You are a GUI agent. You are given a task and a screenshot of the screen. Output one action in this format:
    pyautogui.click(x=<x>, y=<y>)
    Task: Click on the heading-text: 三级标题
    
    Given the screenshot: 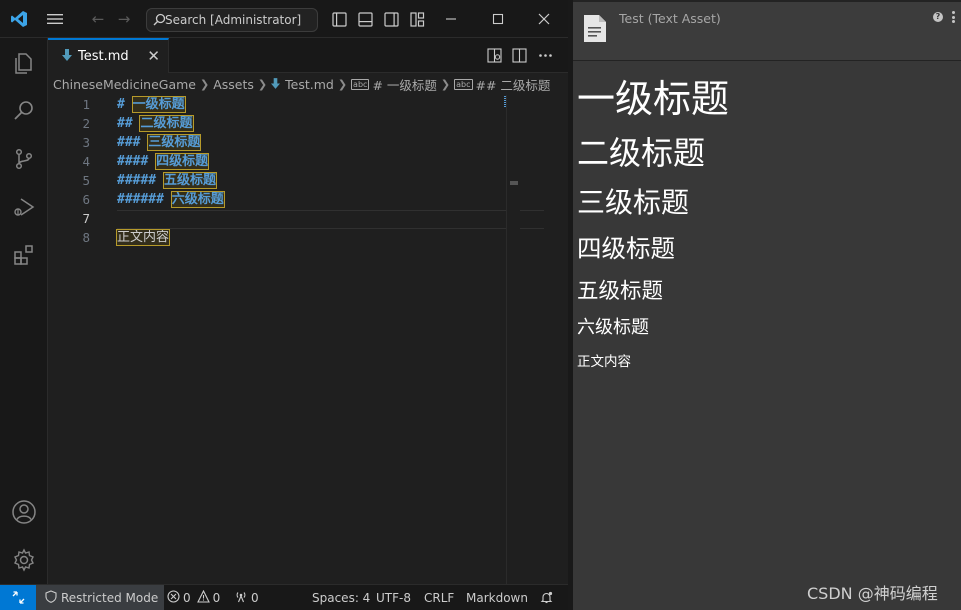 What is the action you would take?
    pyautogui.click(x=174, y=142)
    